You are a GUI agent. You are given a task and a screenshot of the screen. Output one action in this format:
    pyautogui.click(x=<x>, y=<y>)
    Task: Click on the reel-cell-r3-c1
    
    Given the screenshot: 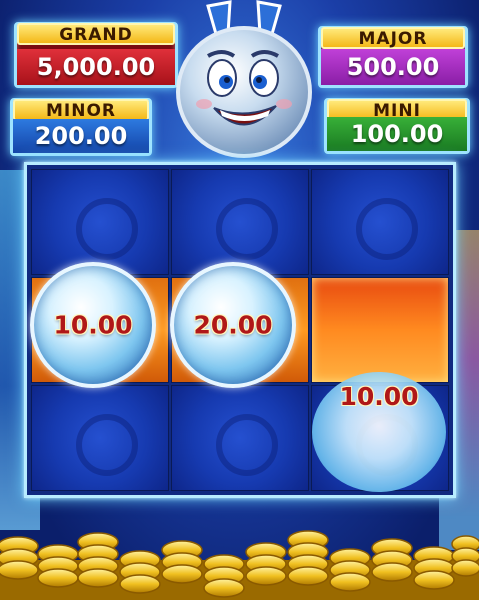 What is the action you would take?
    pyautogui.click(x=100, y=438)
    